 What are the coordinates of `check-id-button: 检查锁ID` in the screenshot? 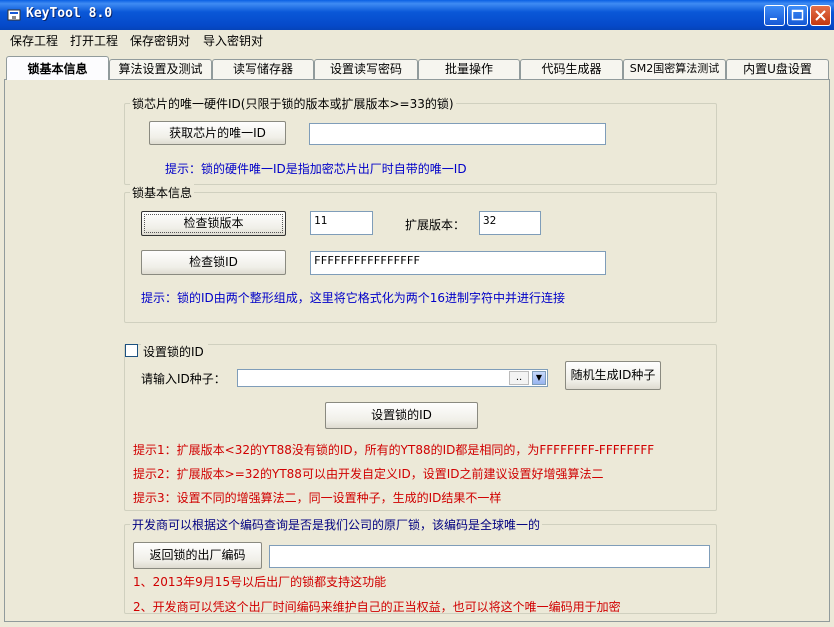 It's located at (213, 262).